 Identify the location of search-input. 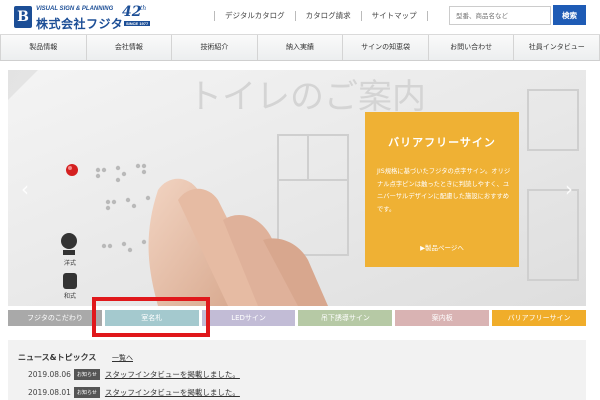
(500, 15).